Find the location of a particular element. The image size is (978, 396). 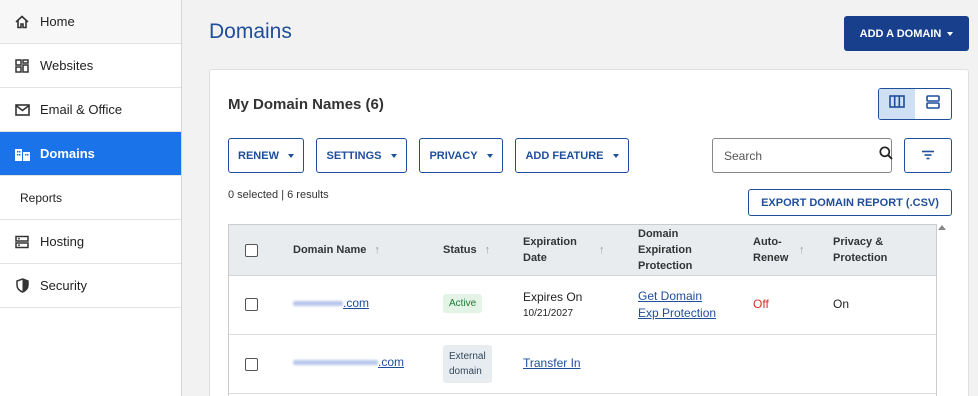

settings-dropdown: SETTINGS is located at coordinates (361, 155).